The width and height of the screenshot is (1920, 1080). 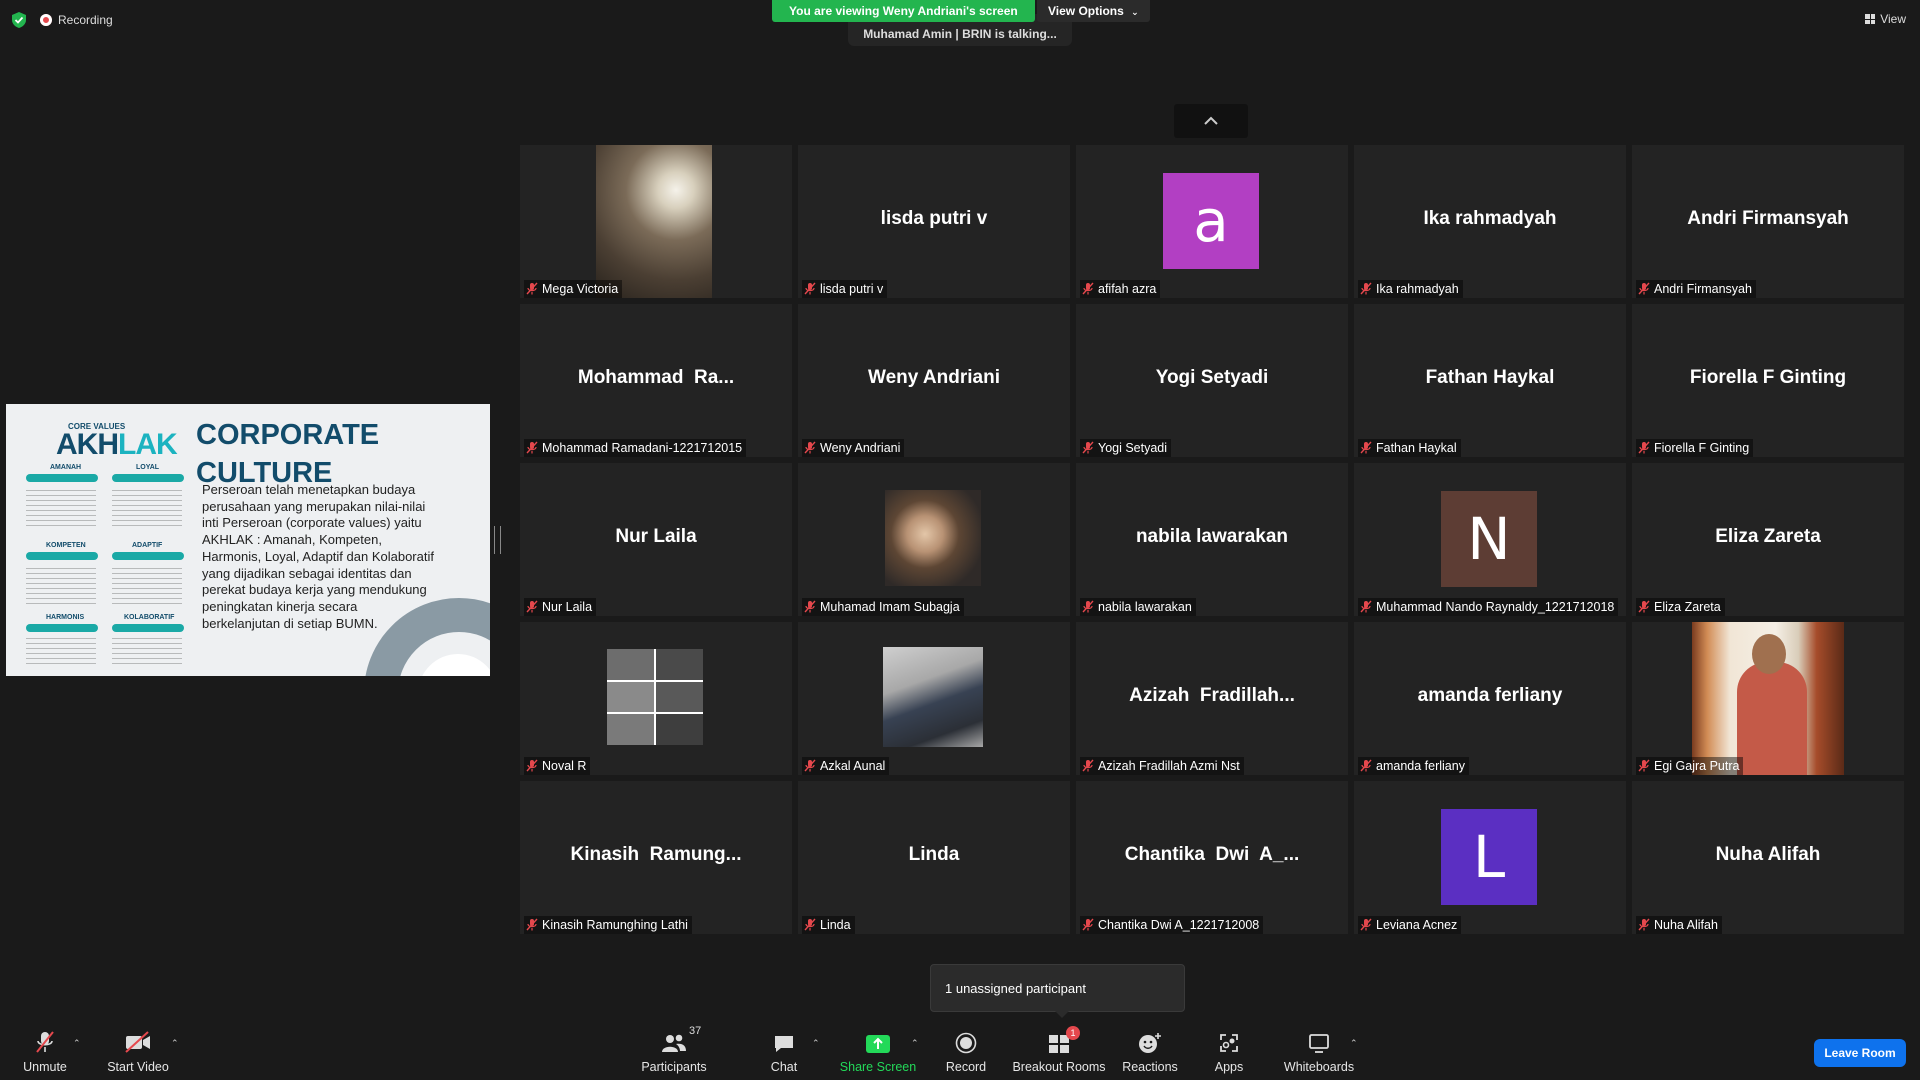 What do you see at coordinates (1410, 289) in the screenshot?
I see `participant-name-label: Ika rahmadyah` at bounding box center [1410, 289].